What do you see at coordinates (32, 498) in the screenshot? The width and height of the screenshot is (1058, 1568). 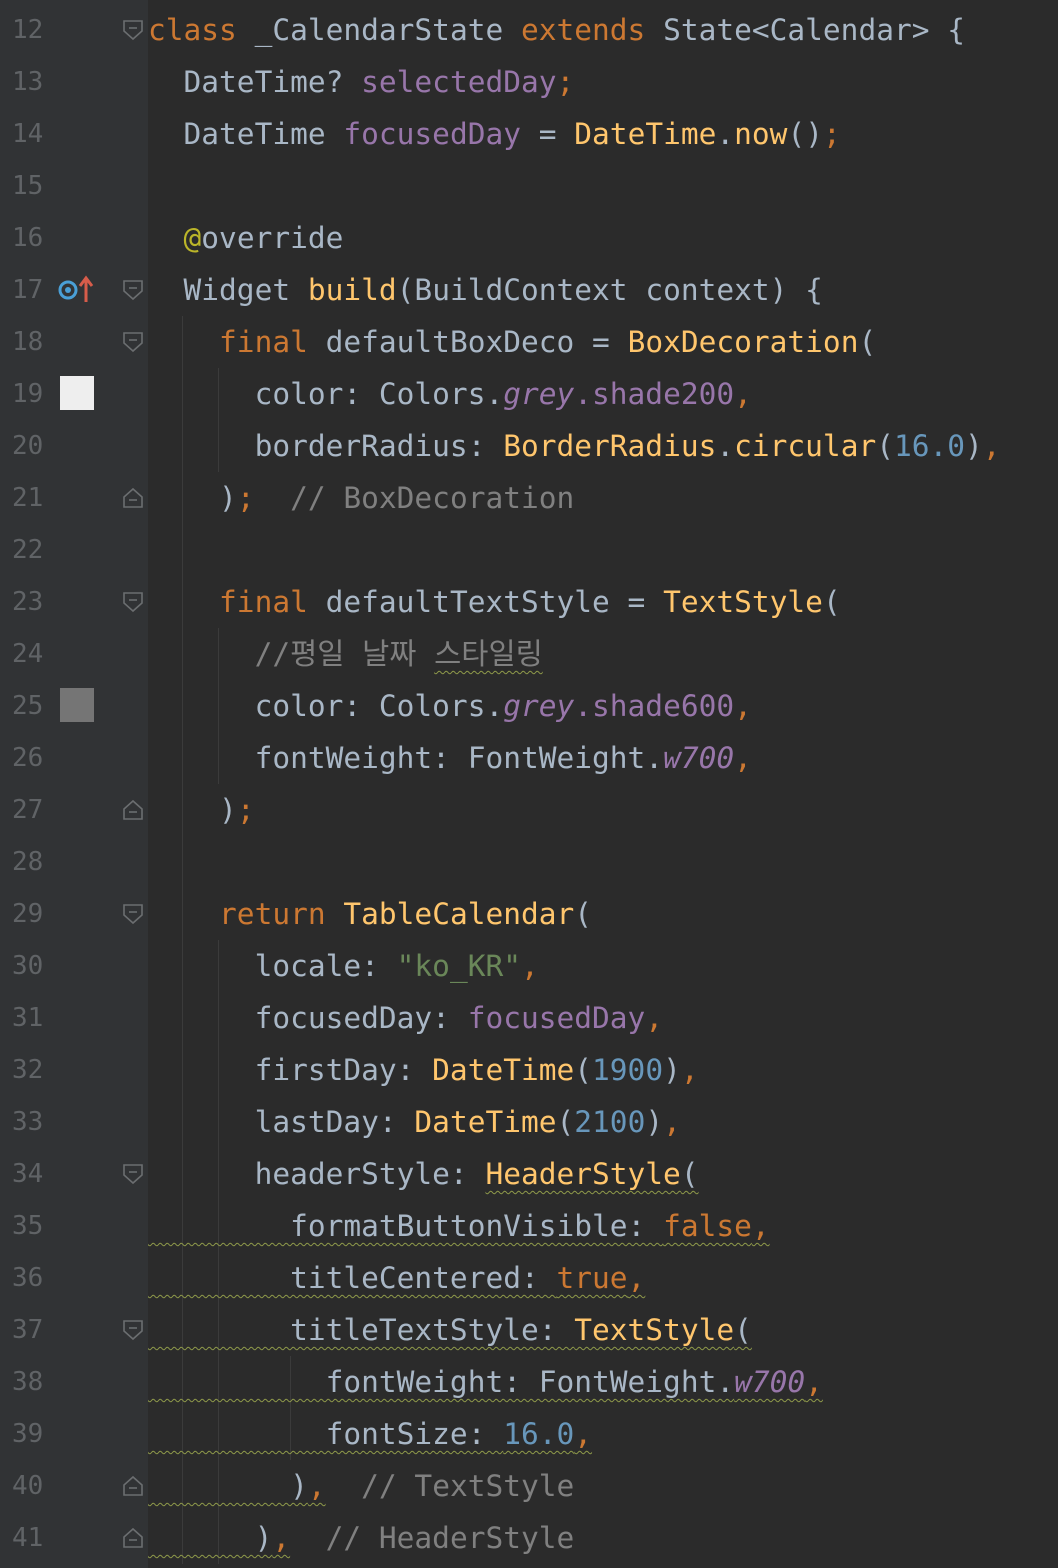 I see `line-number: 21` at bounding box center [32, 498].